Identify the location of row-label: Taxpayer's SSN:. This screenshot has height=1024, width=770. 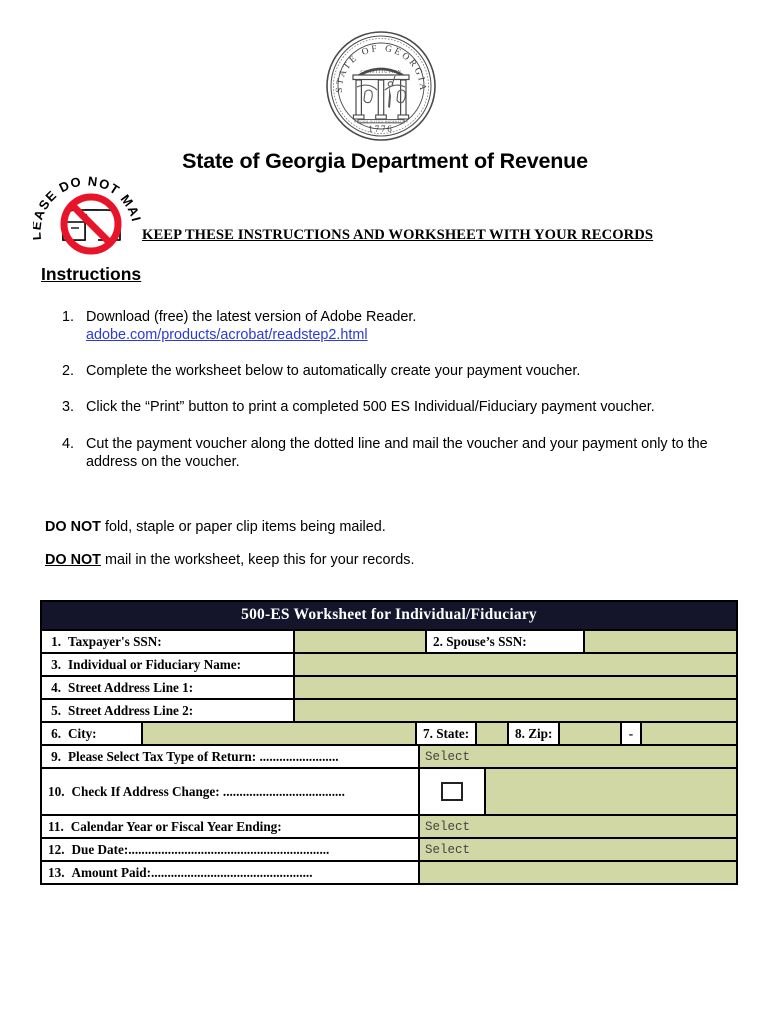
(115, 641).